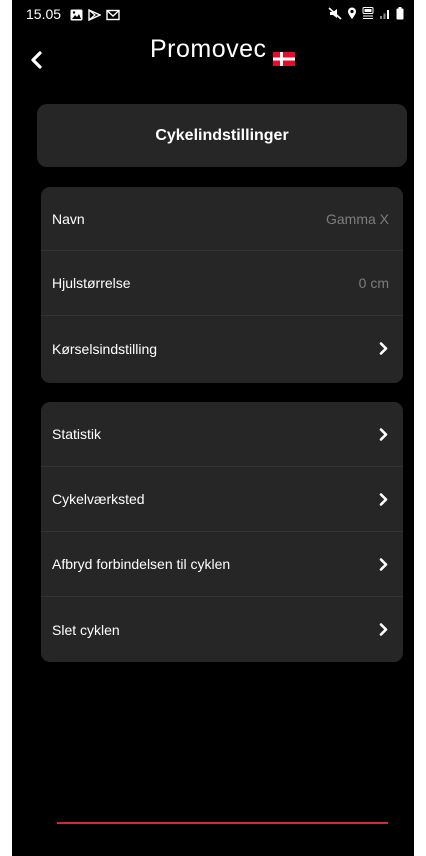 Image resolution: width=426 pixels, height=856 pixels. Describe the element at coordinates (222, 219) in the screenshot. I see `name-row: Navn Gamma X` at that location.